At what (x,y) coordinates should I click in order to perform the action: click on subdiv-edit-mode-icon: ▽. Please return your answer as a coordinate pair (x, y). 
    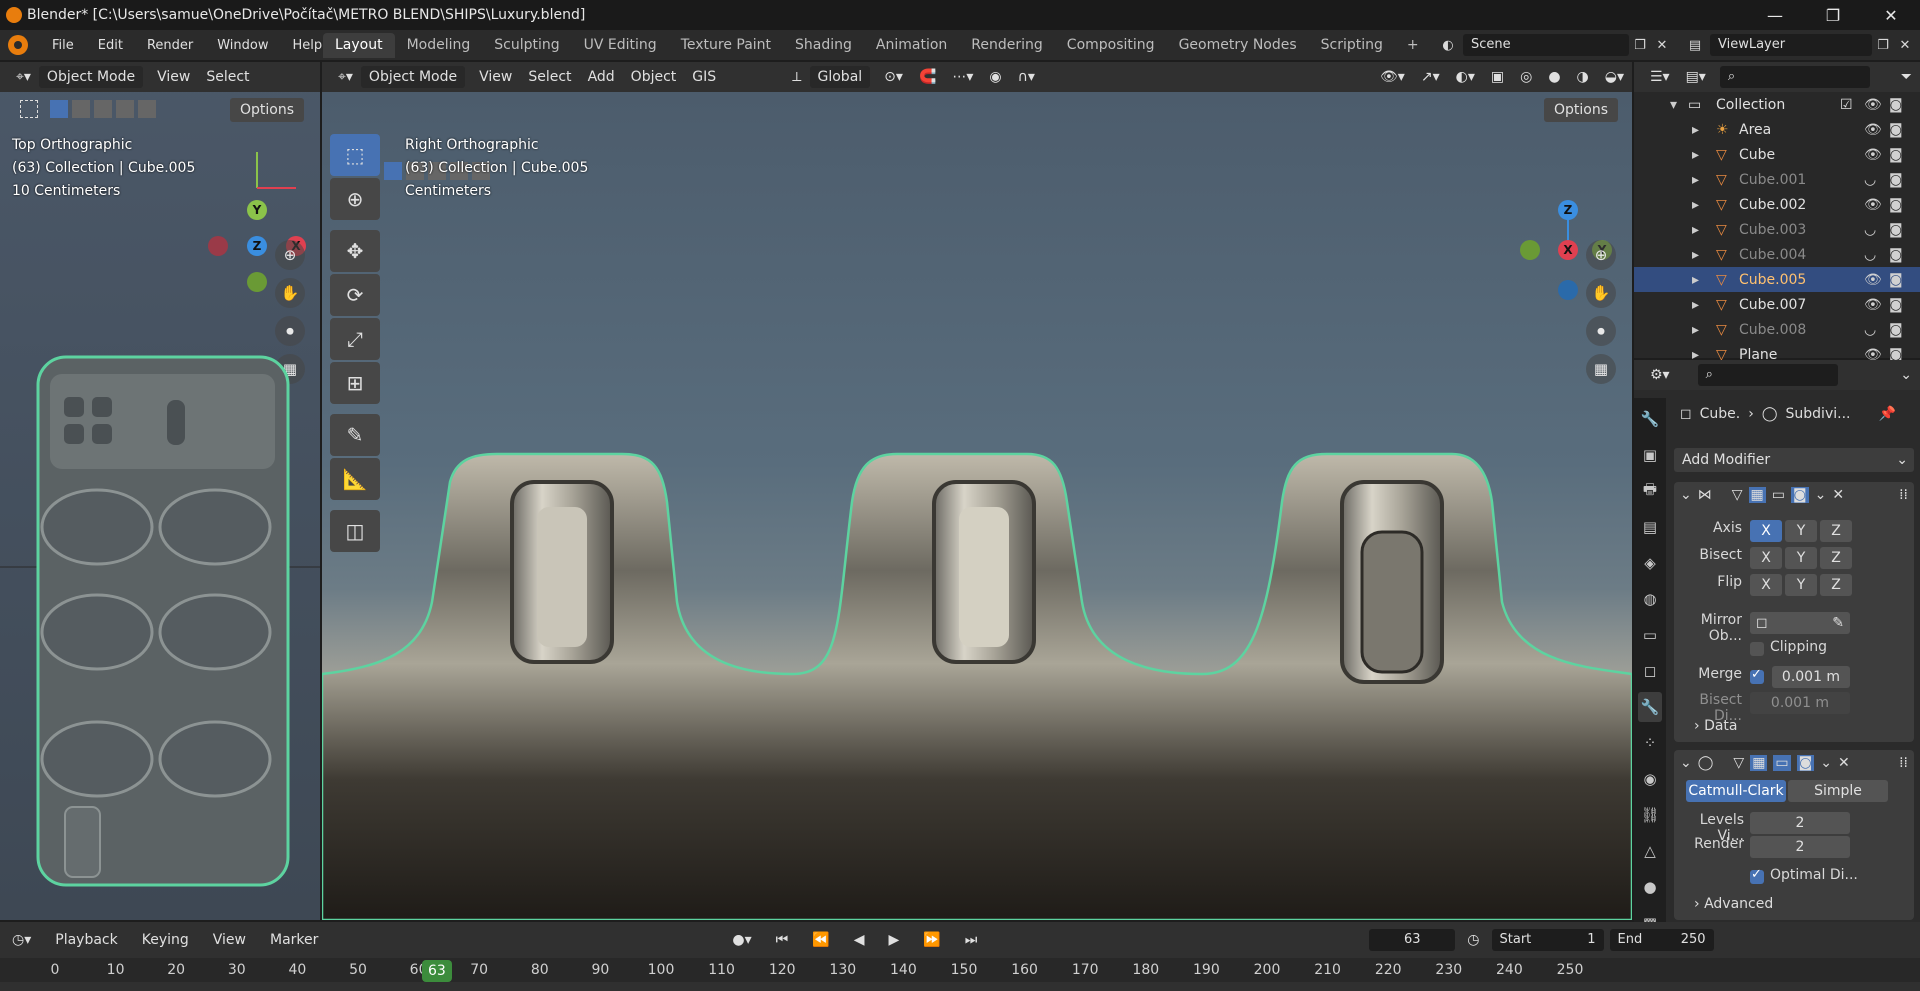
    Looking at the image, I should click on (1738, 763).